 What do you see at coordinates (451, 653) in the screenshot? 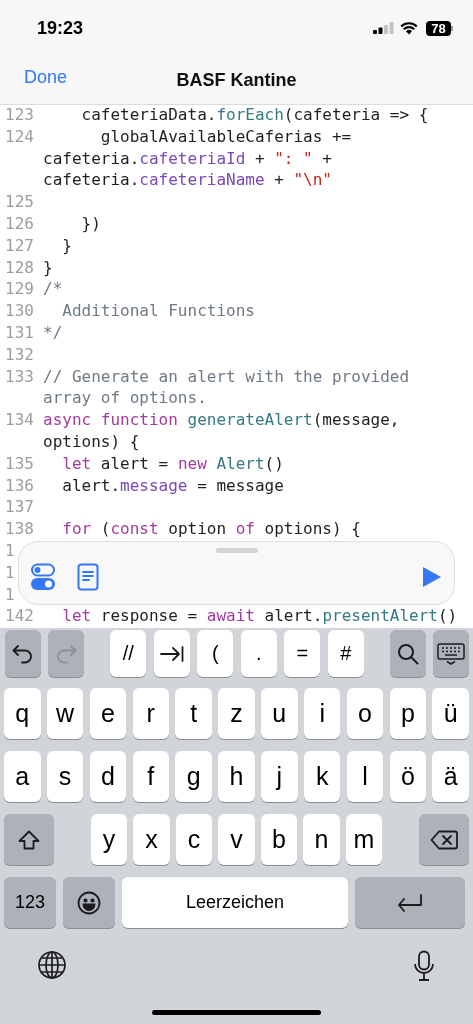
I see `keyboard-dismiss-button` at bounding box center [451, 653].